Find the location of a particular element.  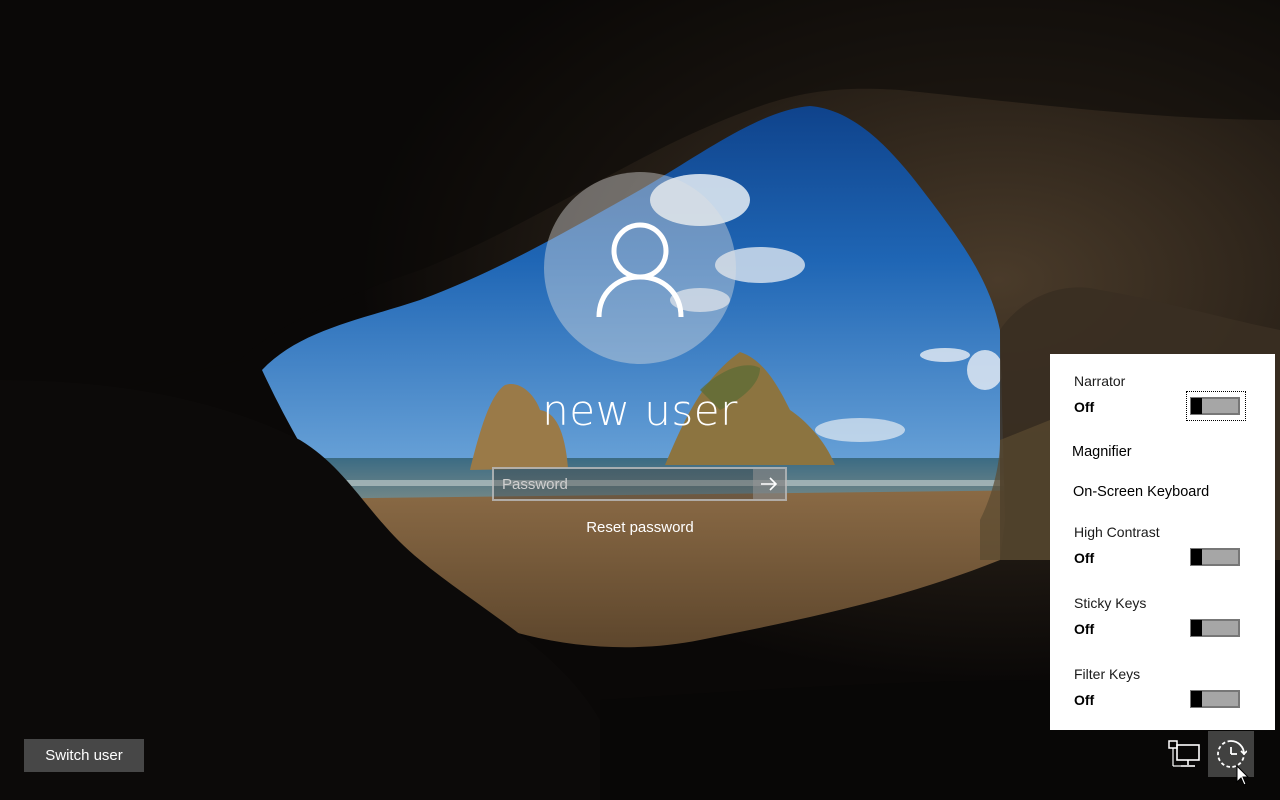

user-avatar is located at coordinates (640, 268).